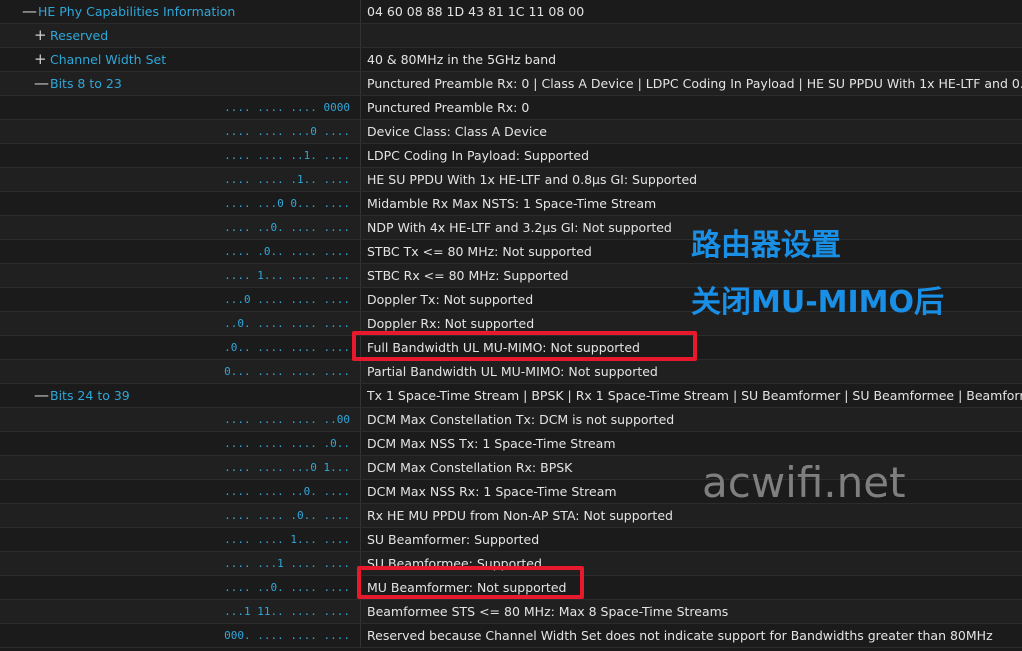 Image resolution: width=1022 pixels, height=651 pixels. I want to click on field-value: DCM Max NSS Rx: 1 Space-Time Stream, so click(492, 491).